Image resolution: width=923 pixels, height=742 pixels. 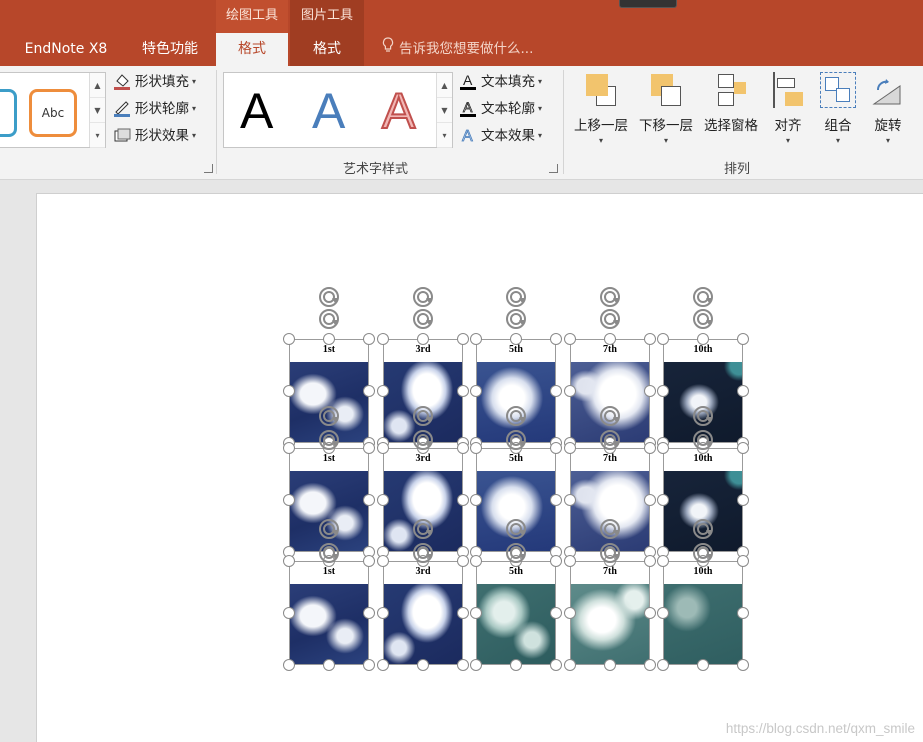 What do you see at coordinates (327, 49) in the screenshot?
I see `tab-picture-format: 格式` at bounding box center [327, 49].